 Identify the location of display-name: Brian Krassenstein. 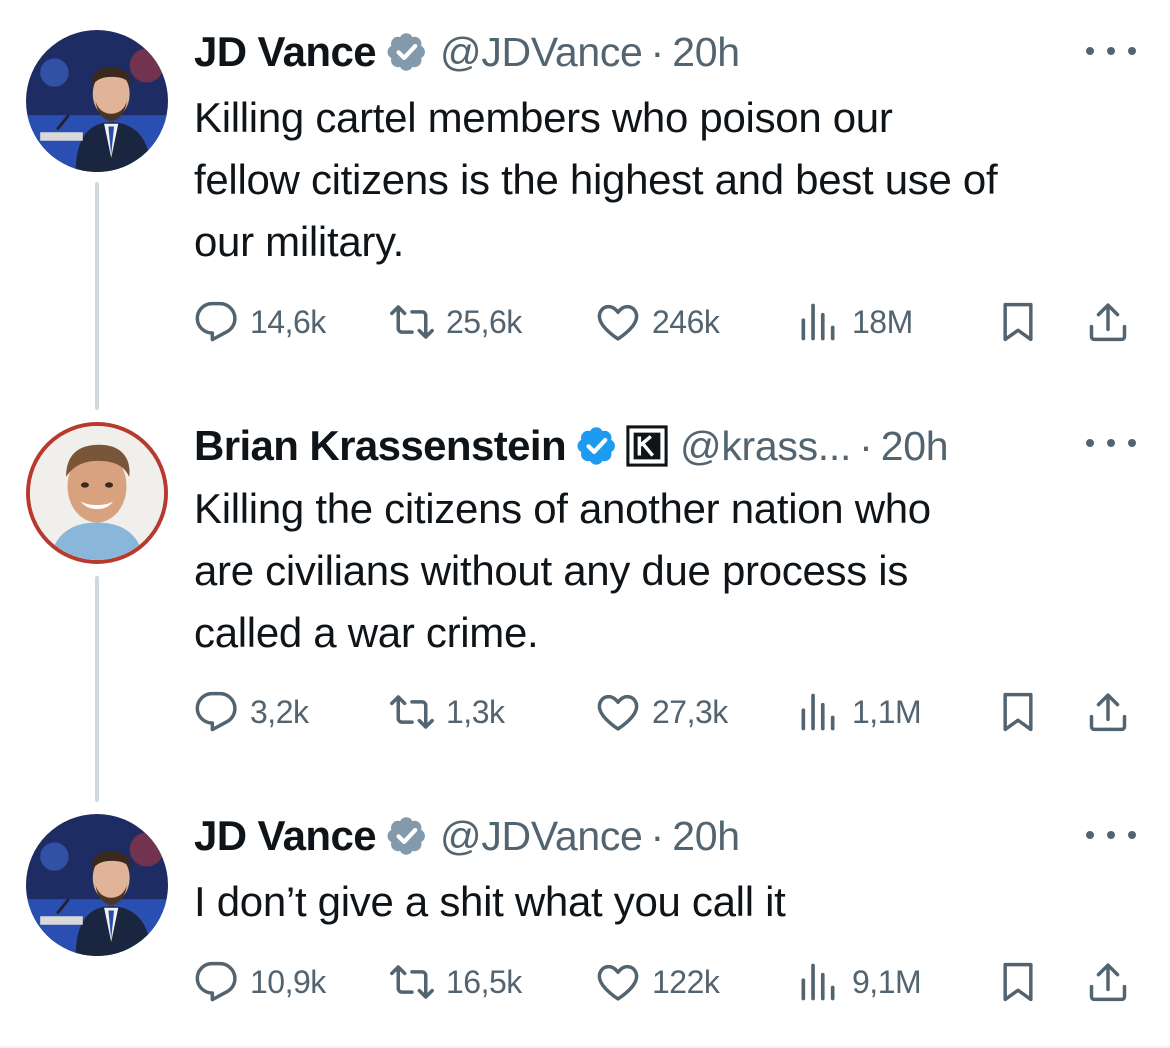
(380, 446).